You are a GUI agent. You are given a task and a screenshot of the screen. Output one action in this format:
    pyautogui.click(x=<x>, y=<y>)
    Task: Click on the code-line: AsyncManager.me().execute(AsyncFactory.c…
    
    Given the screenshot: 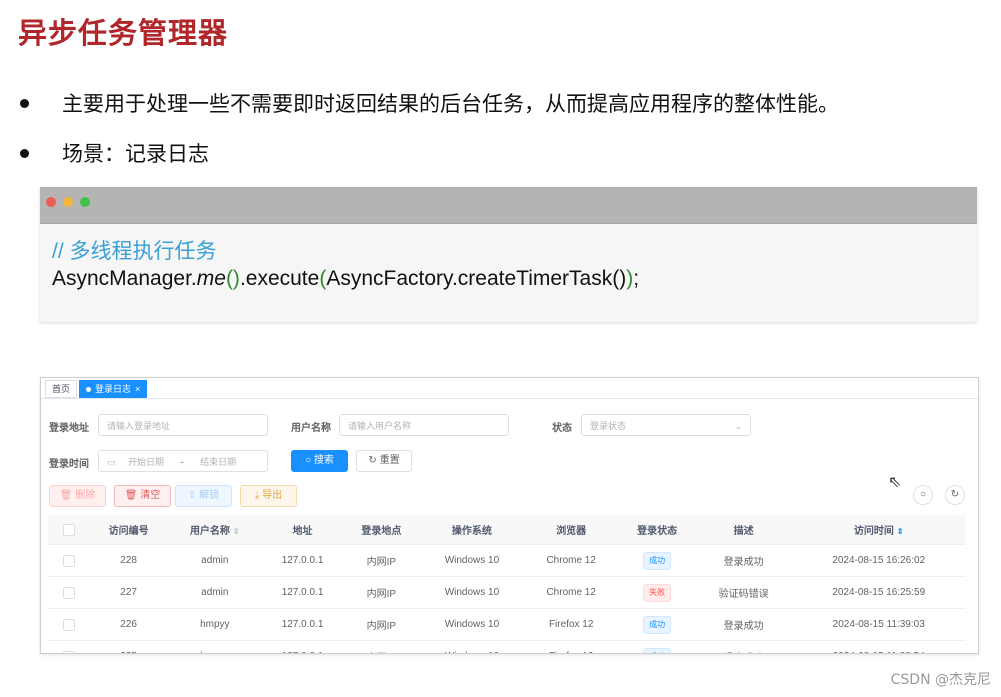 What is the action you would take?
    pyautogui.click(x=514, y=278)
    